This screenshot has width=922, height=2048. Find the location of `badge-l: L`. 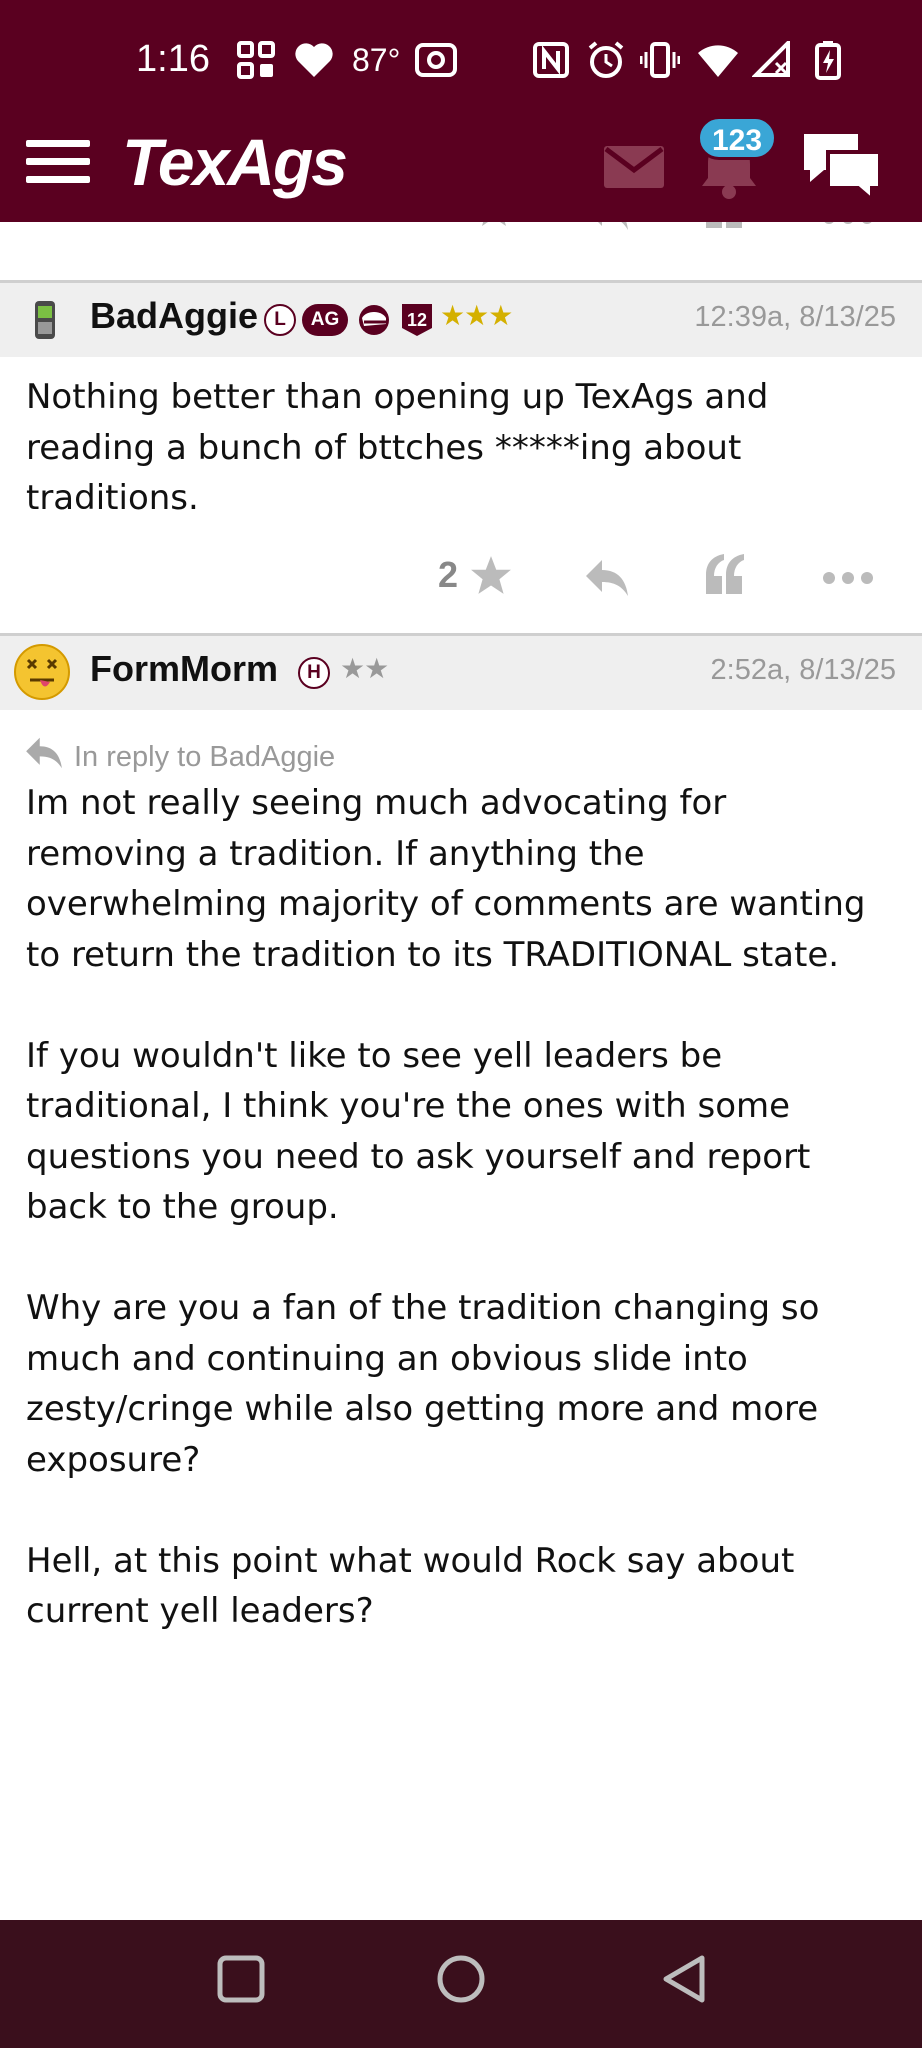

badge-l: L is located at coordinates (280, 320).